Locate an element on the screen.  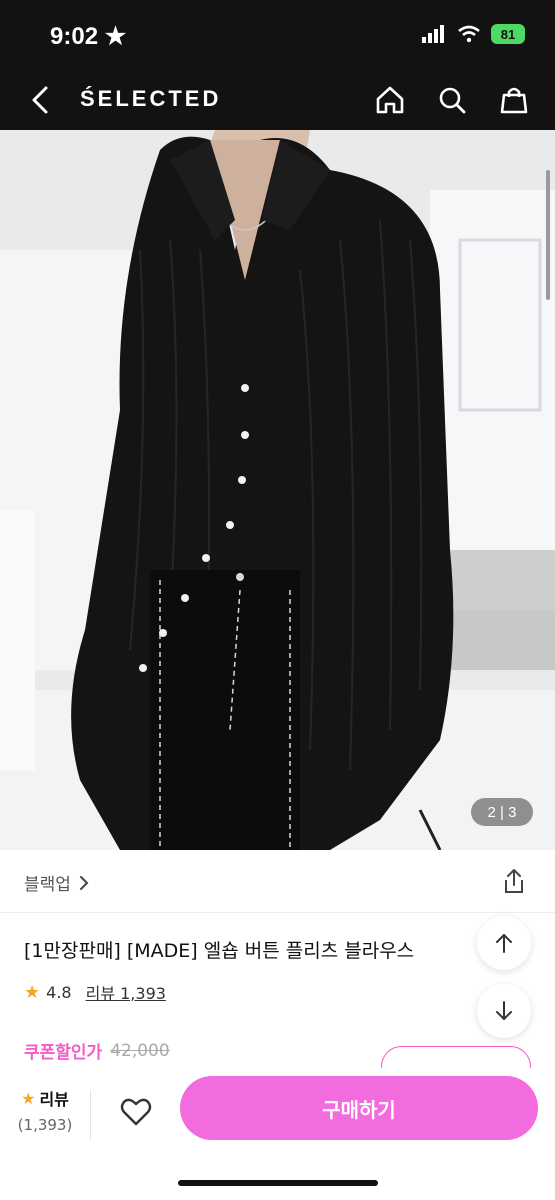
status-time: 9:02 ★ is located at coordinates (88, 36).